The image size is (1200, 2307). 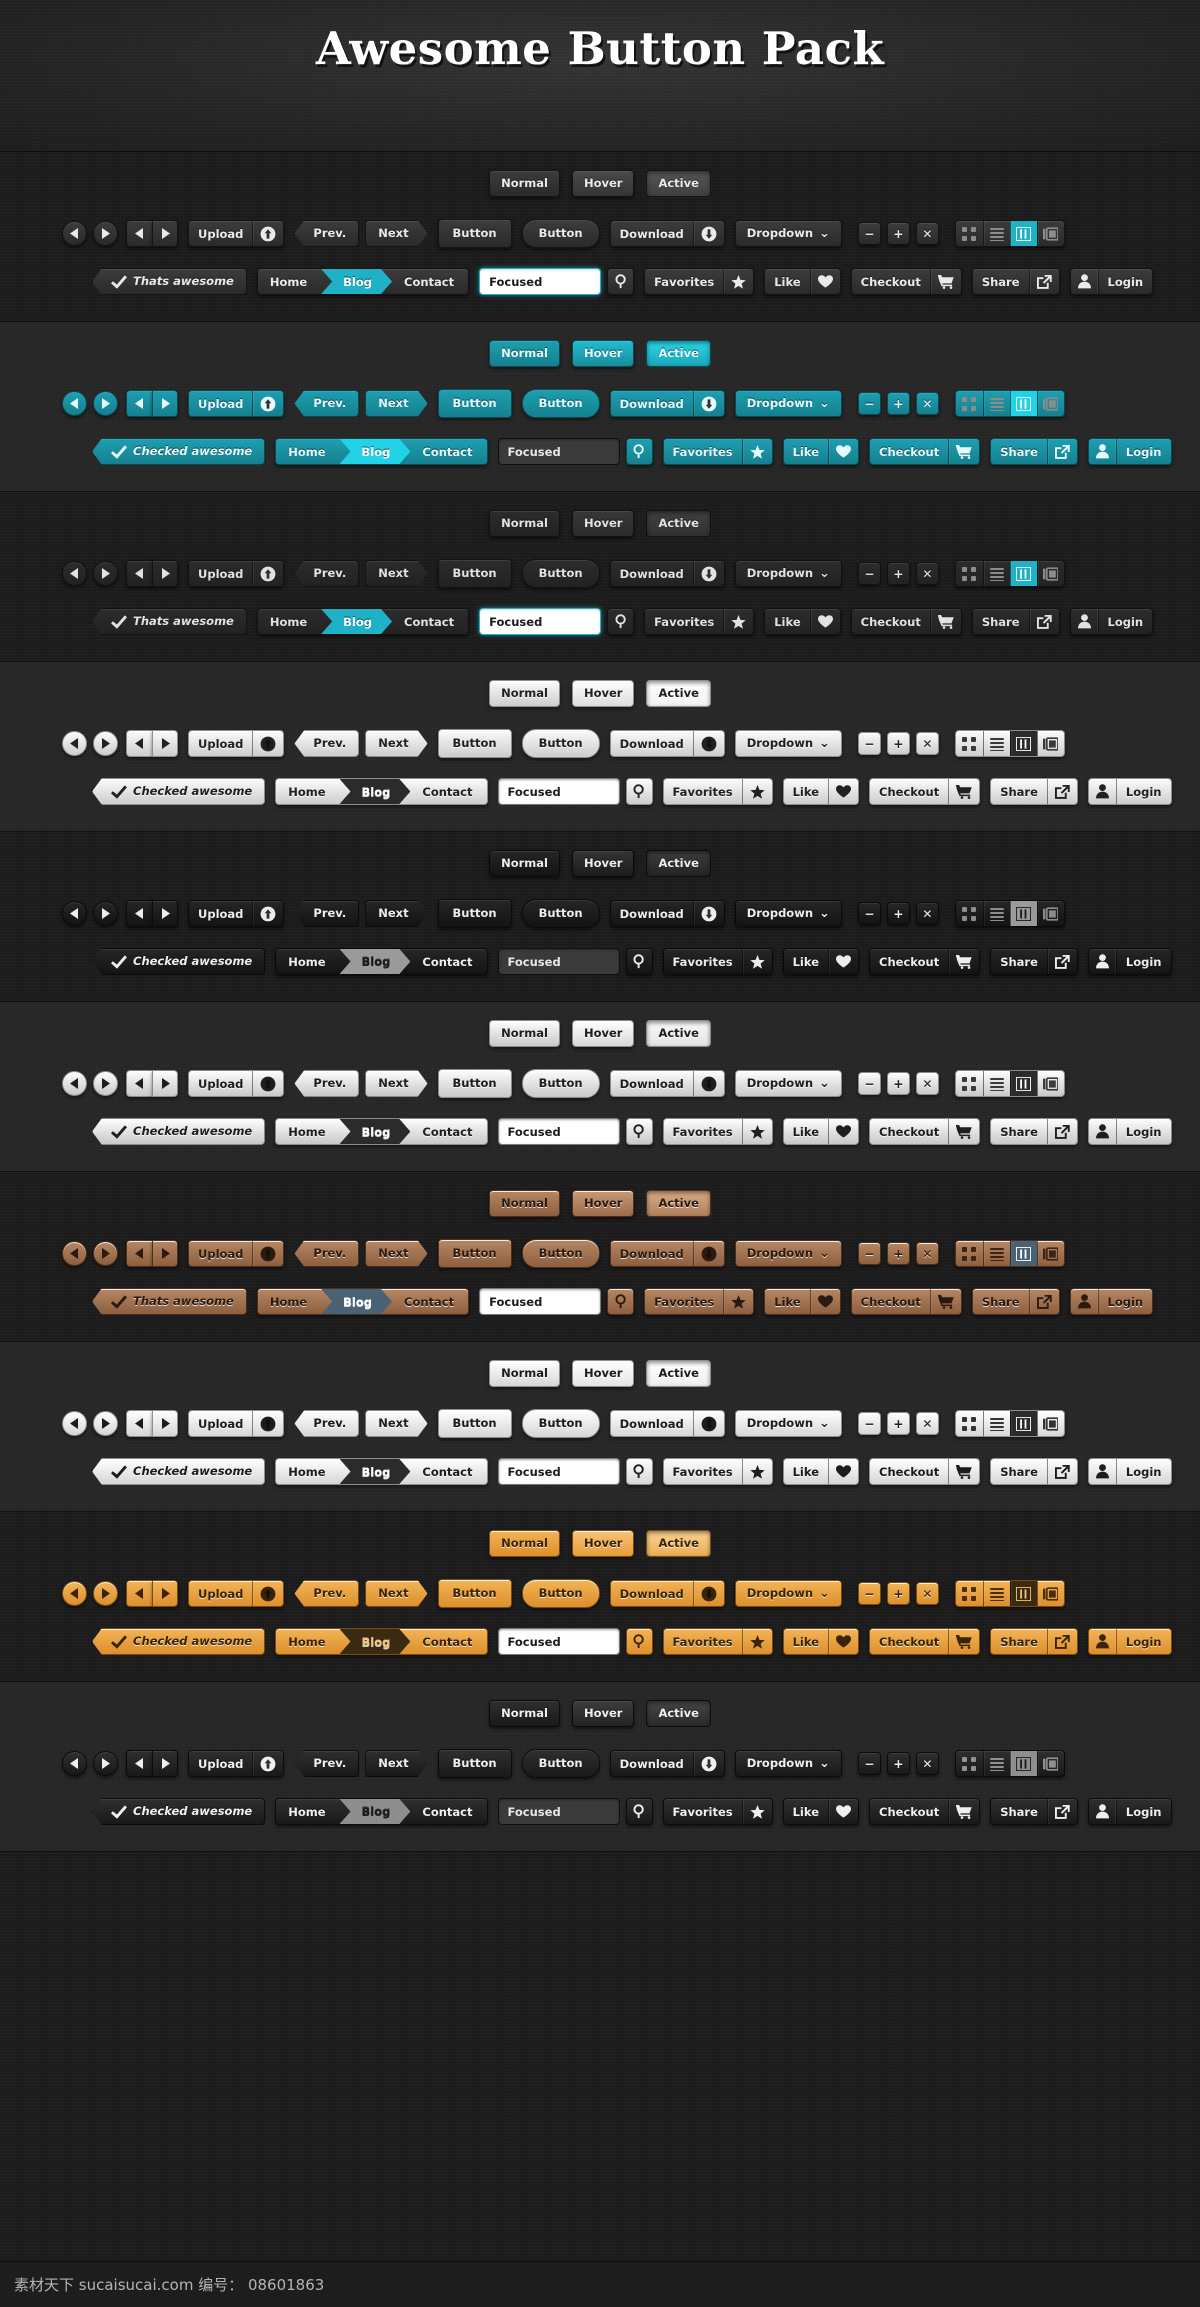 What do you see at coordinates (524, 353) in the screenshot?
I see `state-button-normal: Normal` at bounding box center [524, 353].